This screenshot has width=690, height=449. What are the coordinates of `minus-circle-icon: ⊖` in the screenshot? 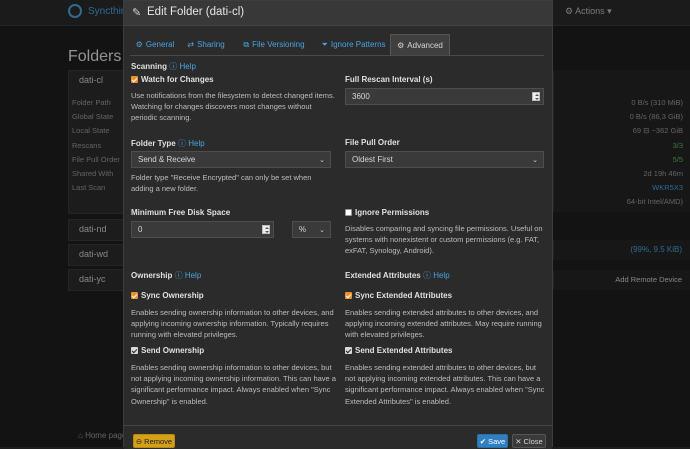 It's located at (139, 441).